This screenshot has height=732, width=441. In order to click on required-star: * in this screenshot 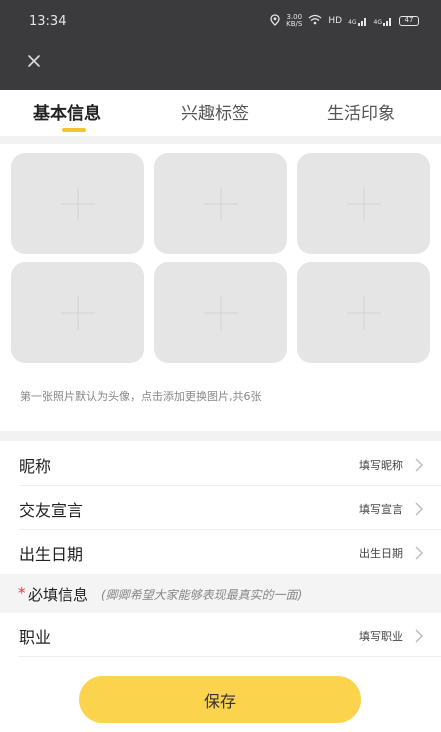, I will do `click(22, 593)`.